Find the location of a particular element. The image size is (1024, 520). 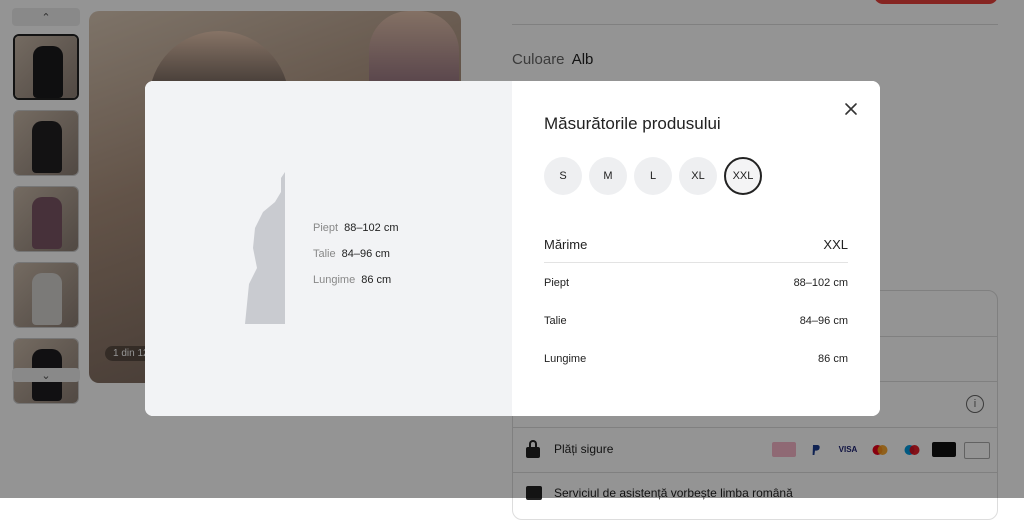

figure-measurement-length: Lungime 86 cm is located at coordinates (352, 280).